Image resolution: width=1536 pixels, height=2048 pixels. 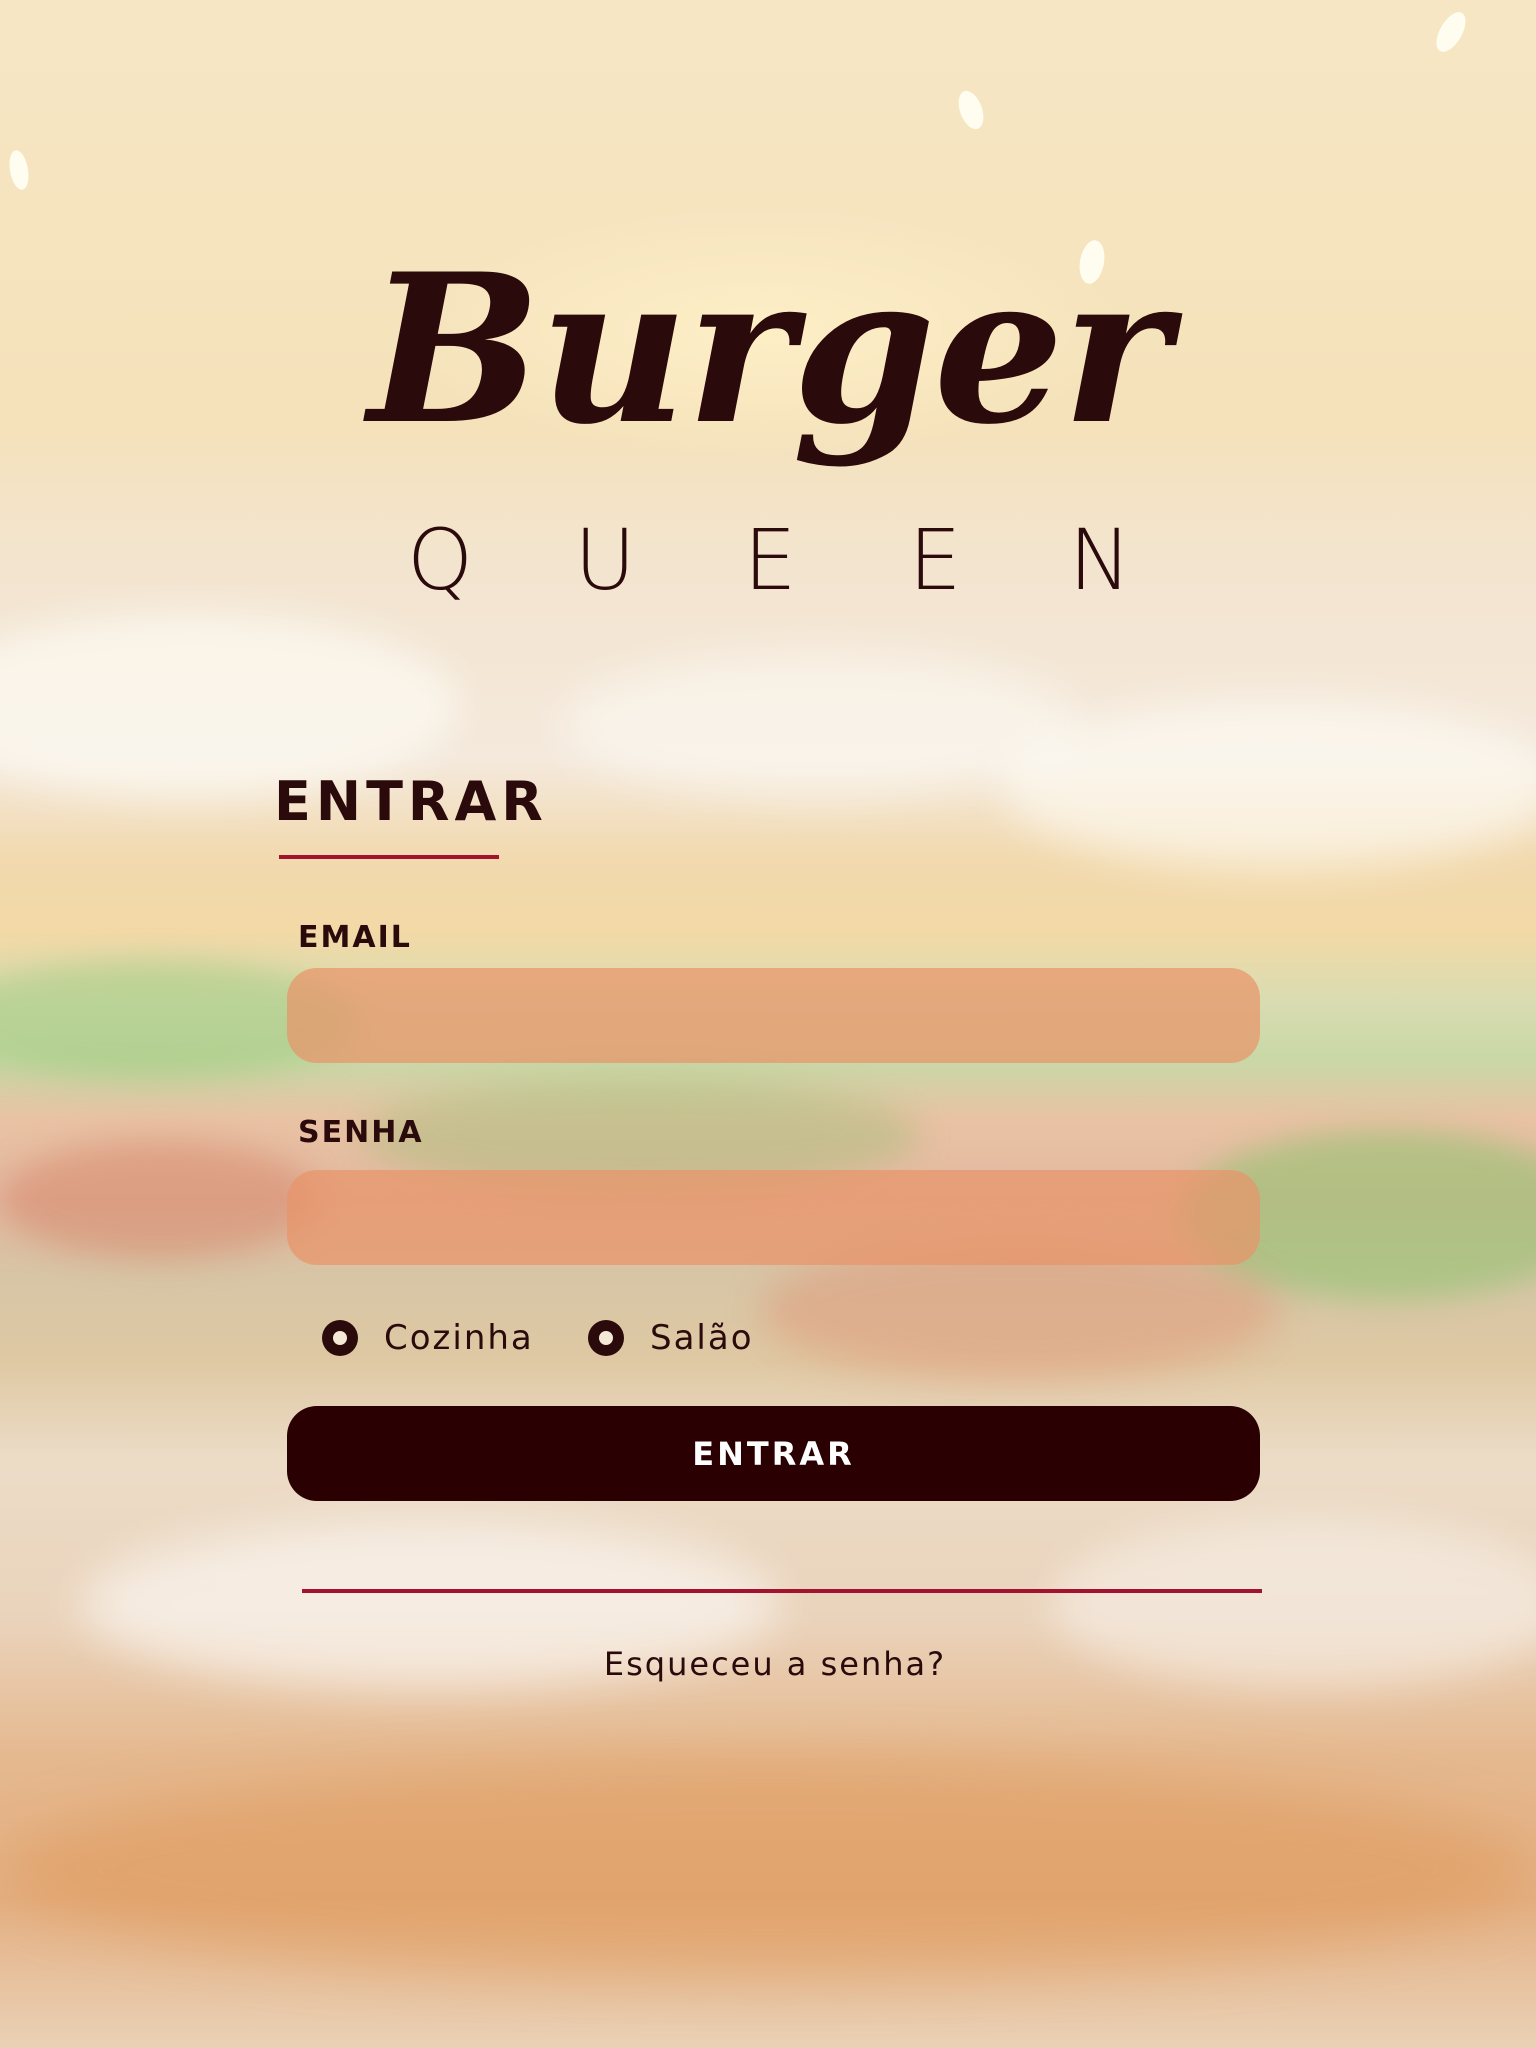 What do you see at coordinates (605, 560) in the screenshot?
I see `brand-subtitle-letter: U` at bounding box center [605, 560].